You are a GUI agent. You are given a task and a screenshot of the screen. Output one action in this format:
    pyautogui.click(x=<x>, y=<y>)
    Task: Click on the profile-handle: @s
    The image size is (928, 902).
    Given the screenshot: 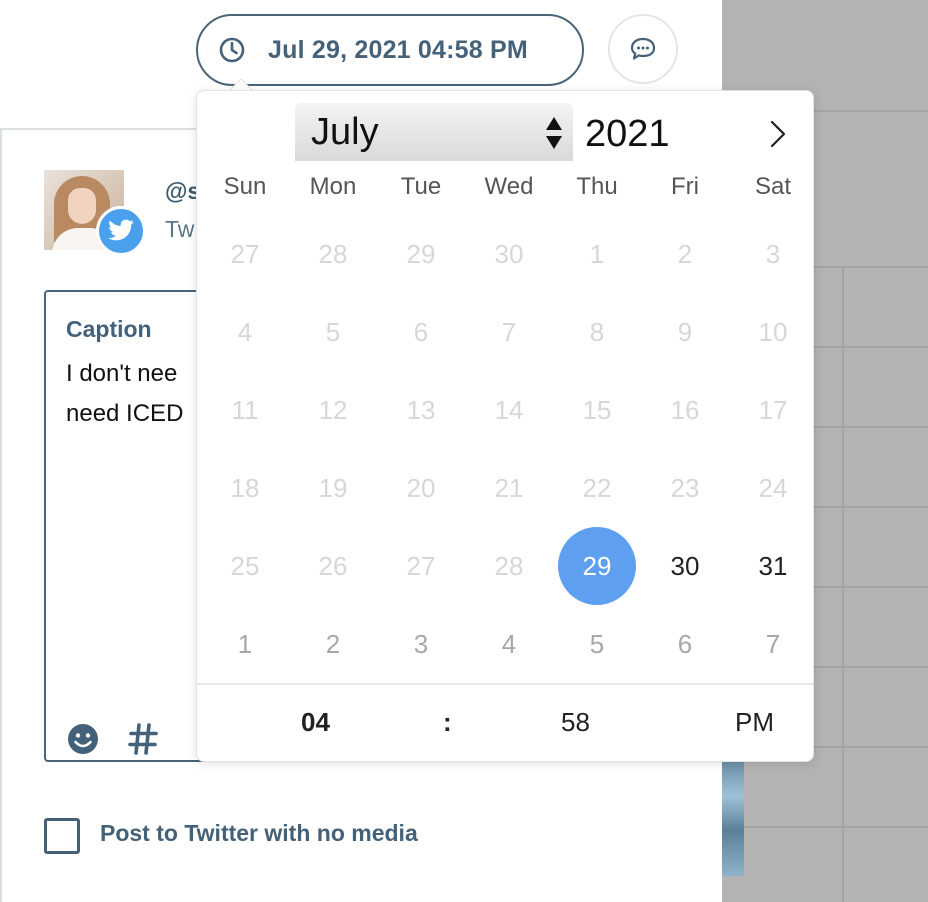 What is the action you would take?
    pyautogui.click(x=183, y=191)
    